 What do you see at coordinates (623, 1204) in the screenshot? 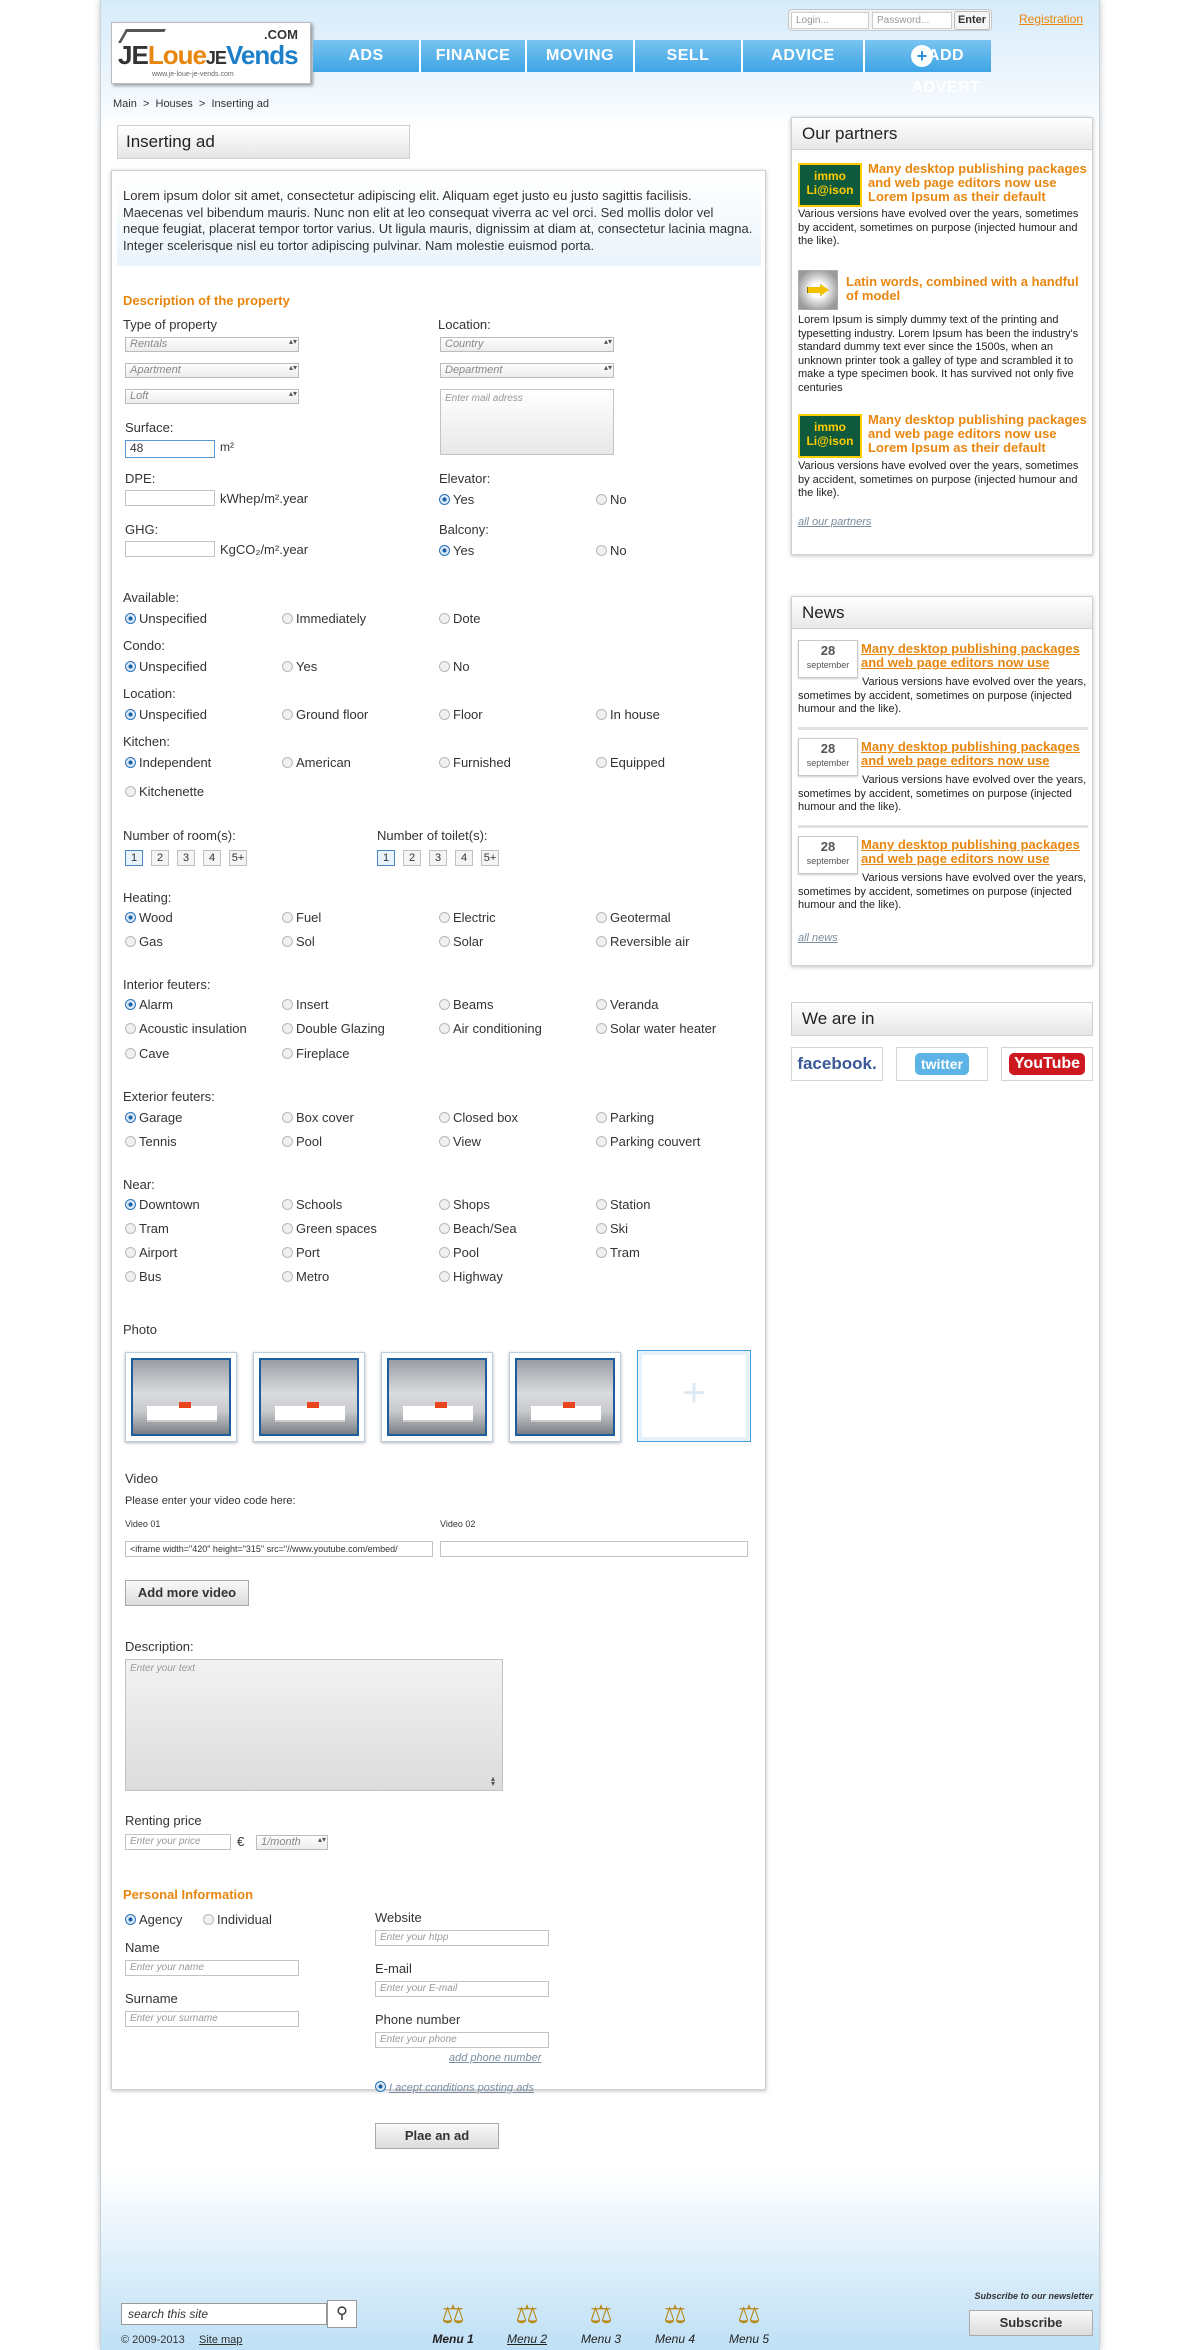
I see `near-station-radio: Station` at bounding box center [623, 1204].